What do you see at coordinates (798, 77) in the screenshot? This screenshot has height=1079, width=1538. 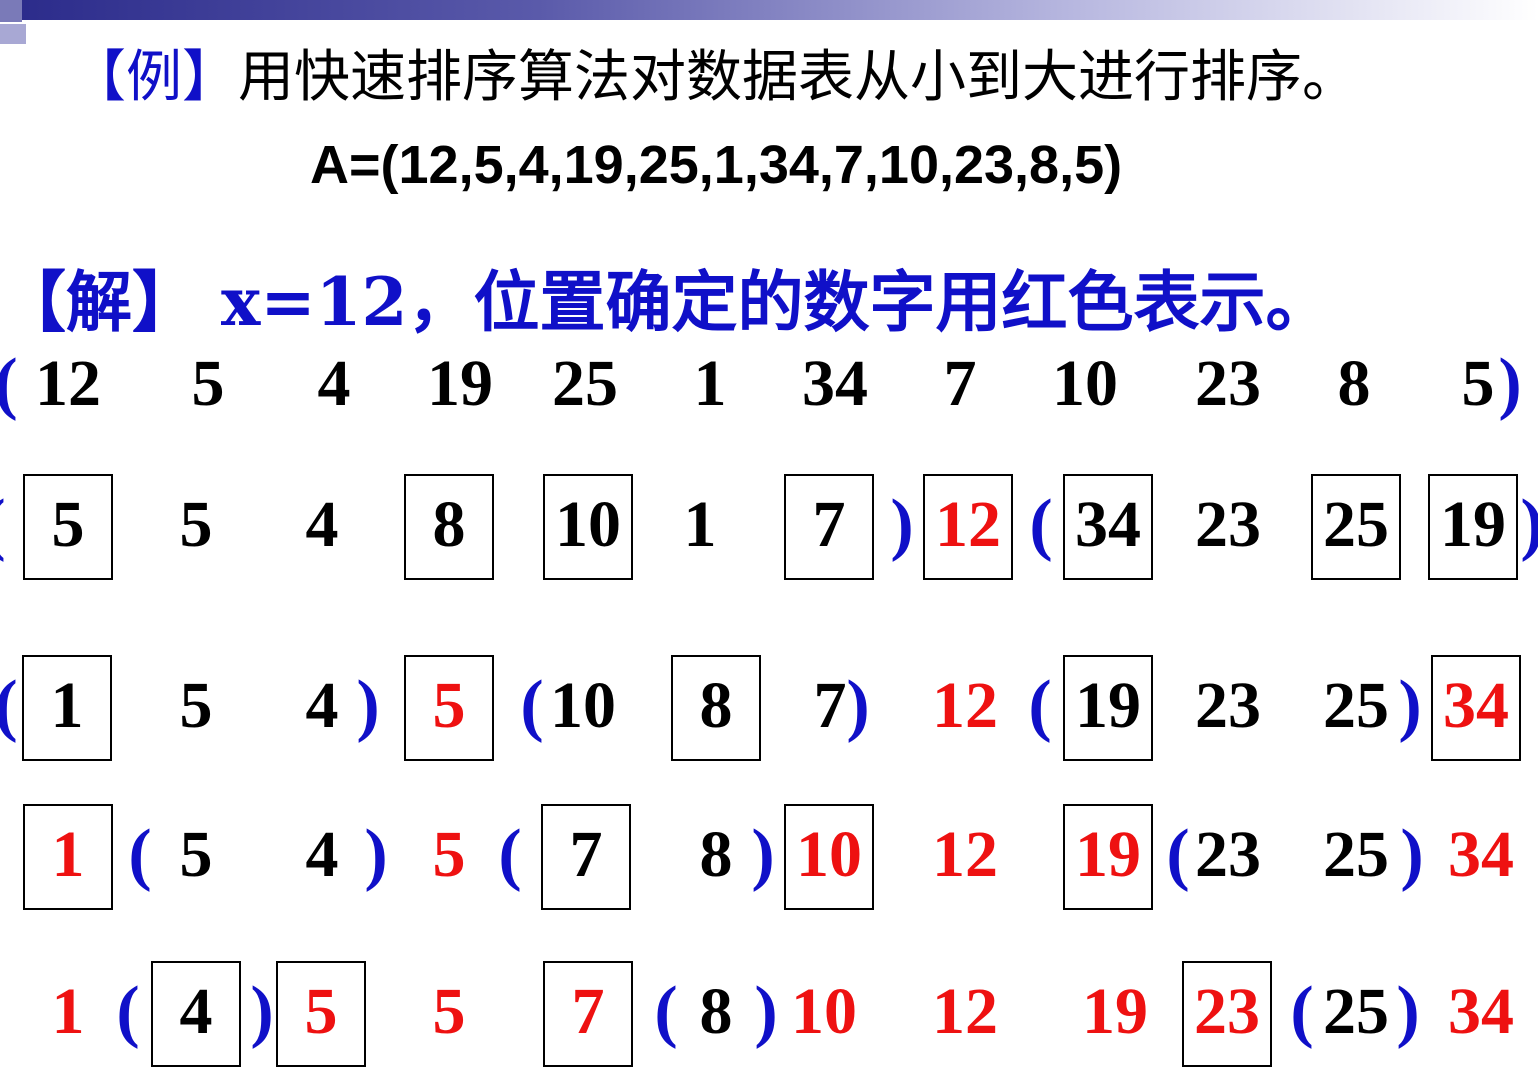 I see `example-text: 用快速排序算法对数据表从小到大进行排序。` at bounding box center [798, 77].